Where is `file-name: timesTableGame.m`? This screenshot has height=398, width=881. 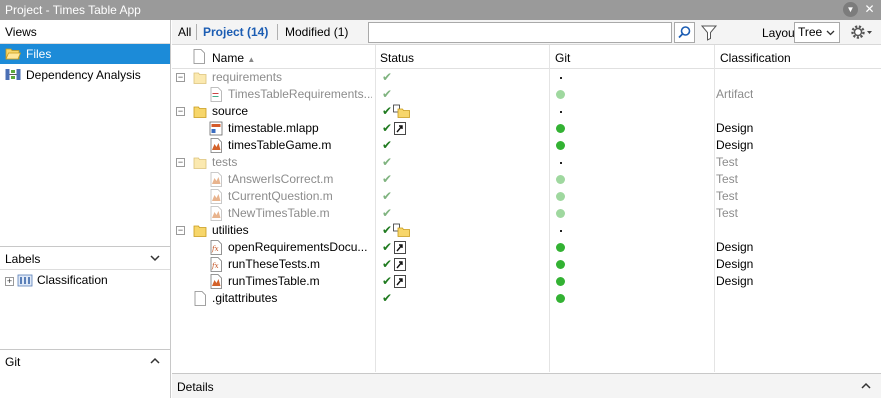 file-name: timesTableGame.m is located at coordinates (280, 145).